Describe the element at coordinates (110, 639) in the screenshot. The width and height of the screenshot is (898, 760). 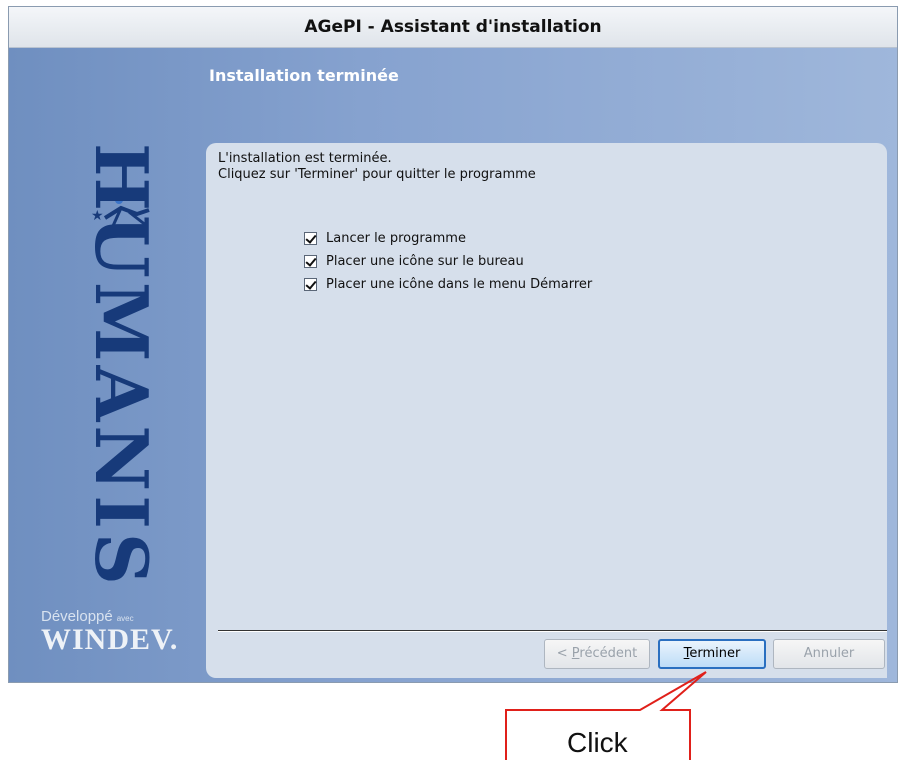
I see `windev-logo-text: WINDEV.` at that location.